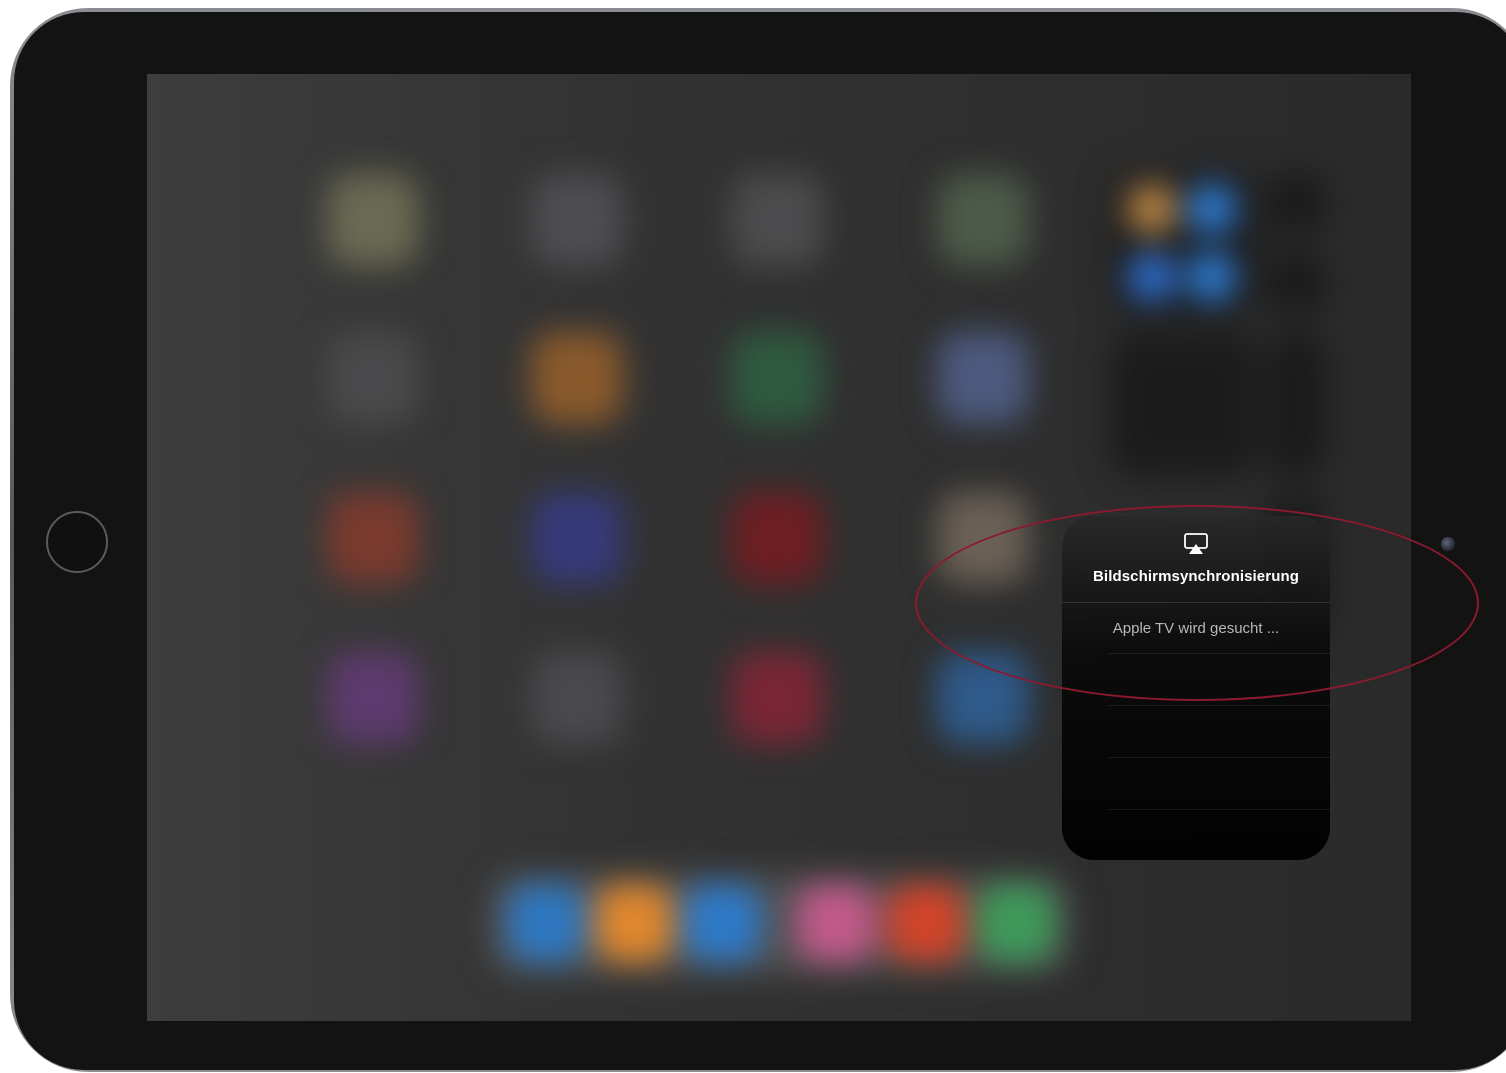  Describe the element at coordinates (1448, 544) in the screenshot. I see `front-camera-icon` at that location.